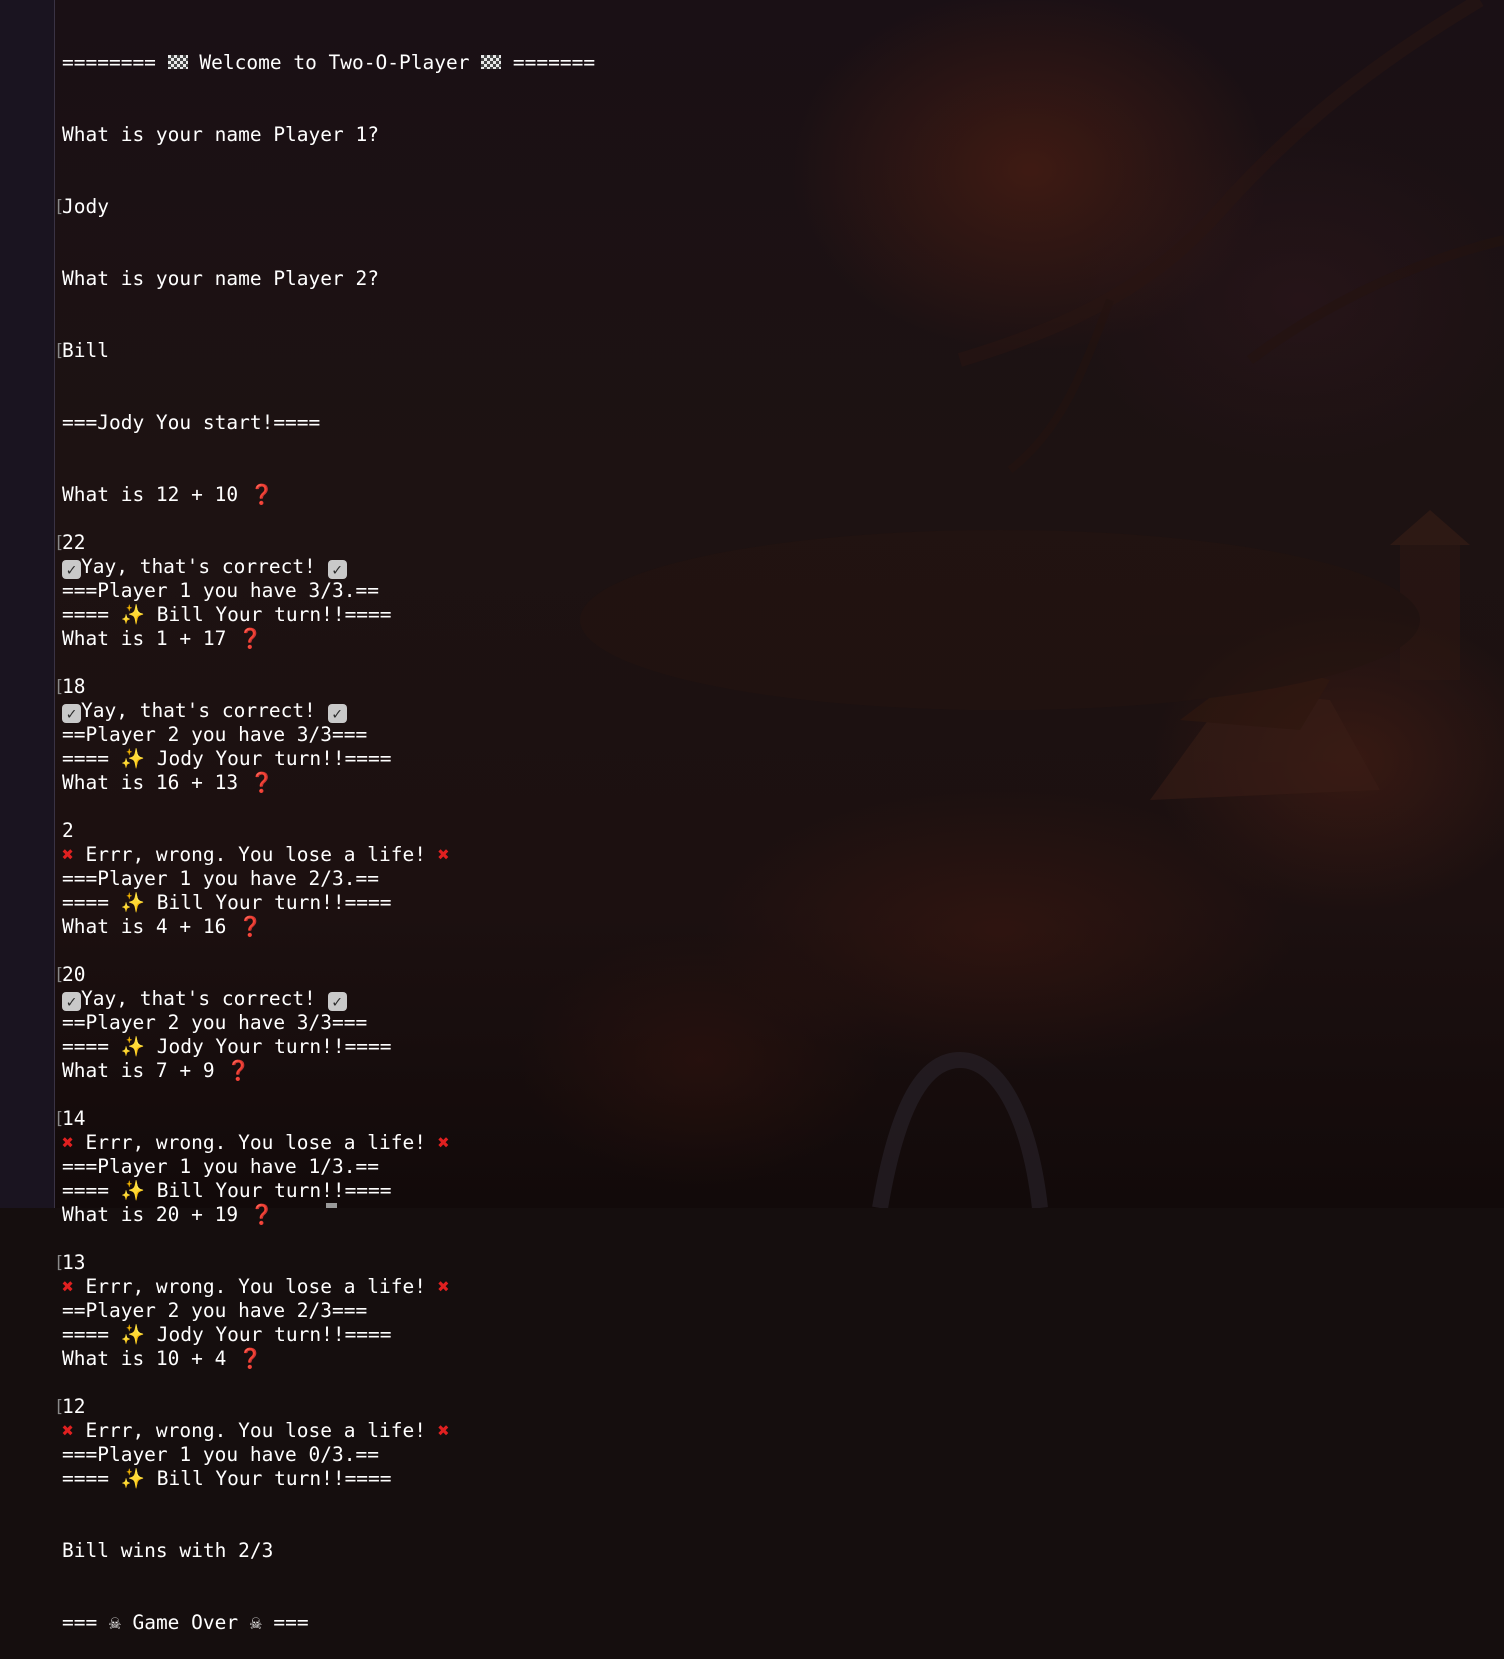  Describe the element at coordinates (220, 134) in the screenshot. I see `prompt-player-1: What is your name Player 1?` at that location.